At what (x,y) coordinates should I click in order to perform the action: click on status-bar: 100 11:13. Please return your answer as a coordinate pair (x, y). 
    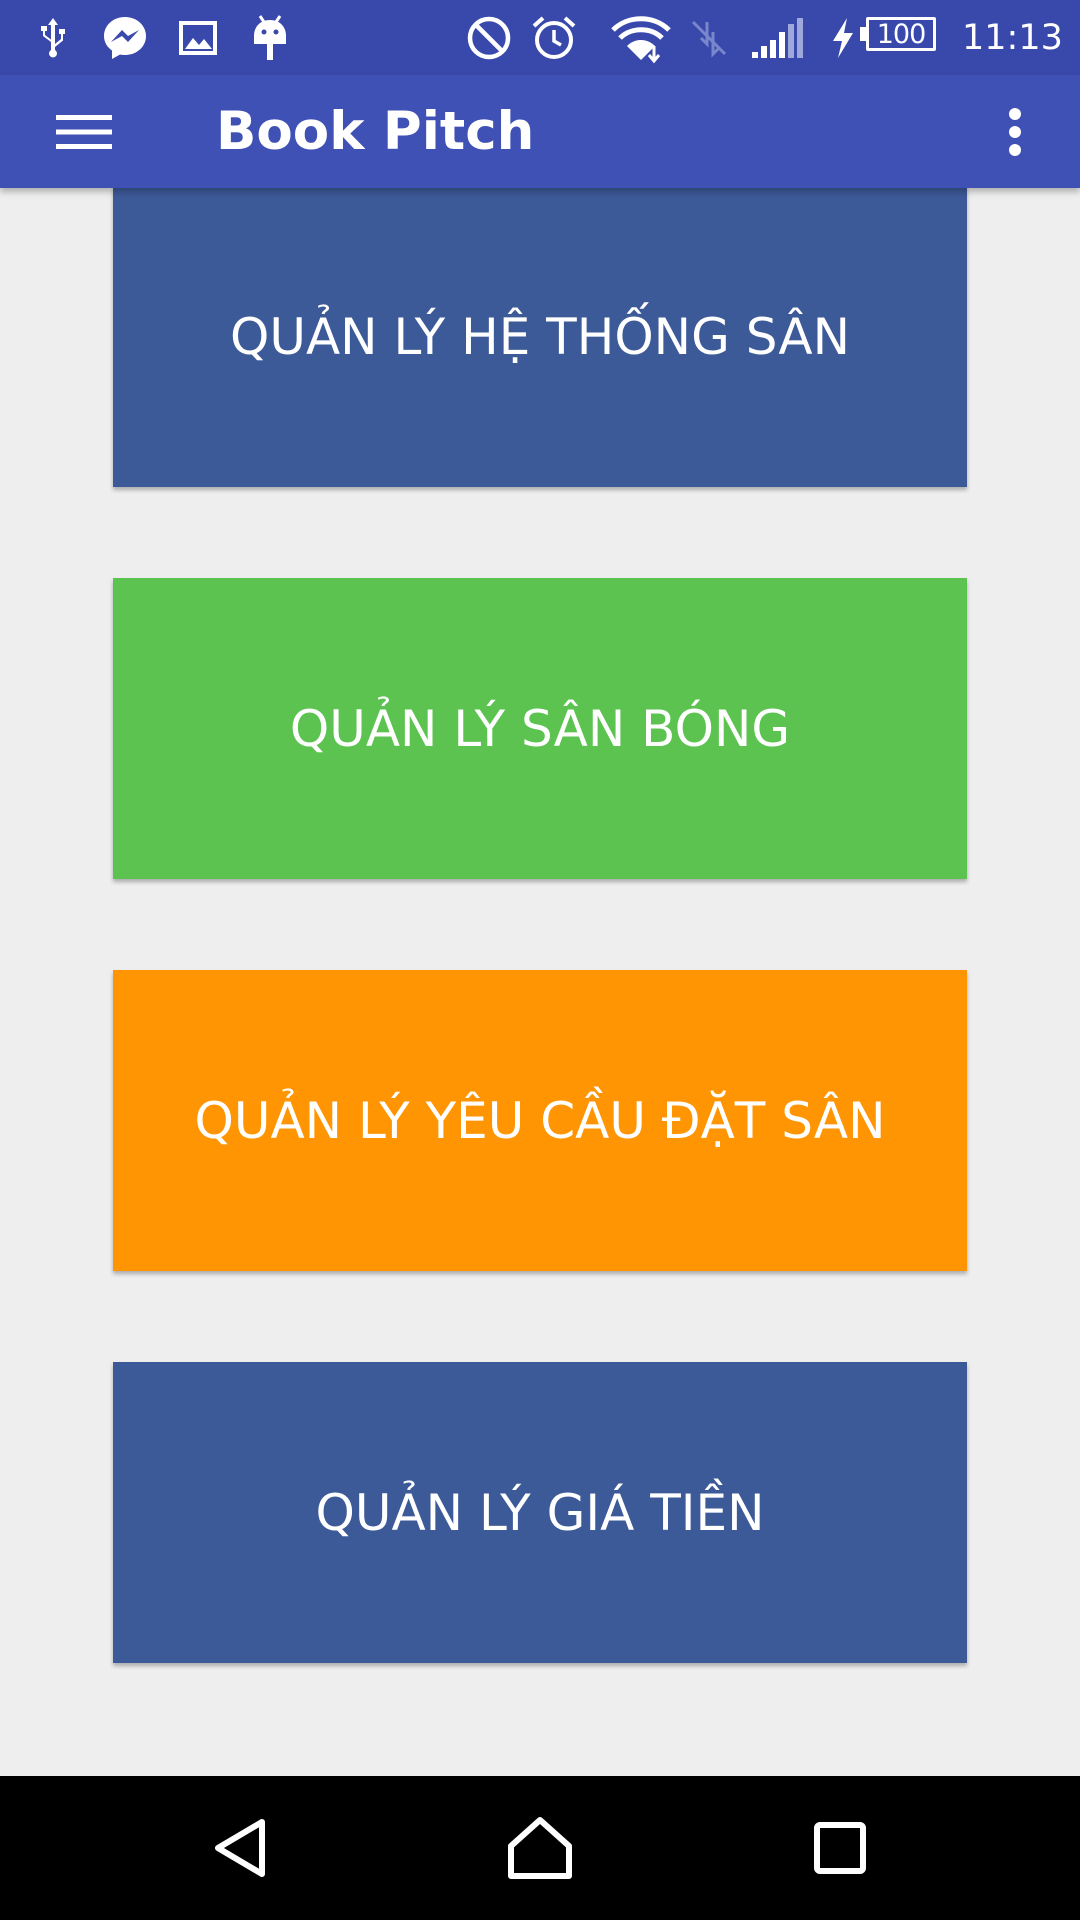
    Looking at the image, I should click on (540, 37).